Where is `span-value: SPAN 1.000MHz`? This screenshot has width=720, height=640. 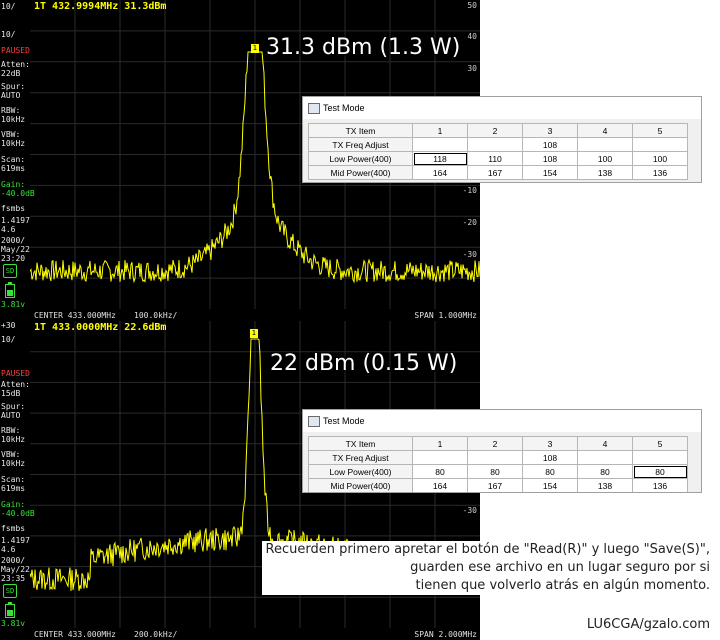
span-value: SPAN 1.000MHz is located at coordinates (445, 315).